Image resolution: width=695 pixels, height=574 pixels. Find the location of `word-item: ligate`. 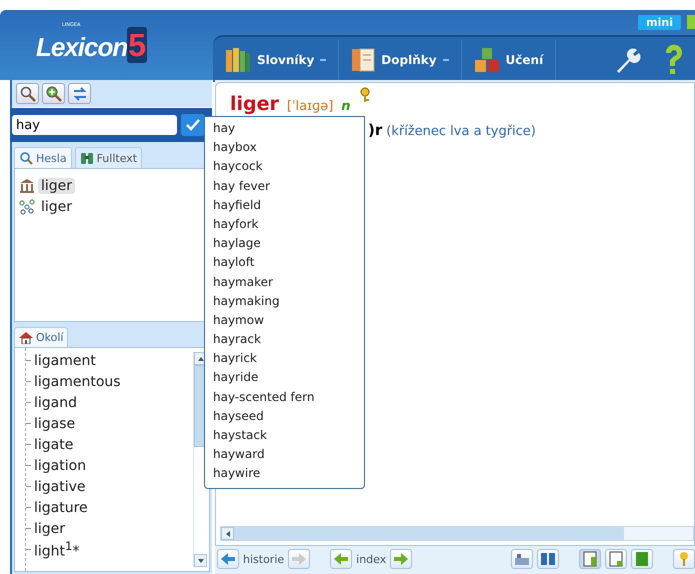

word-item: ligate is located at coordinates (54, 444).